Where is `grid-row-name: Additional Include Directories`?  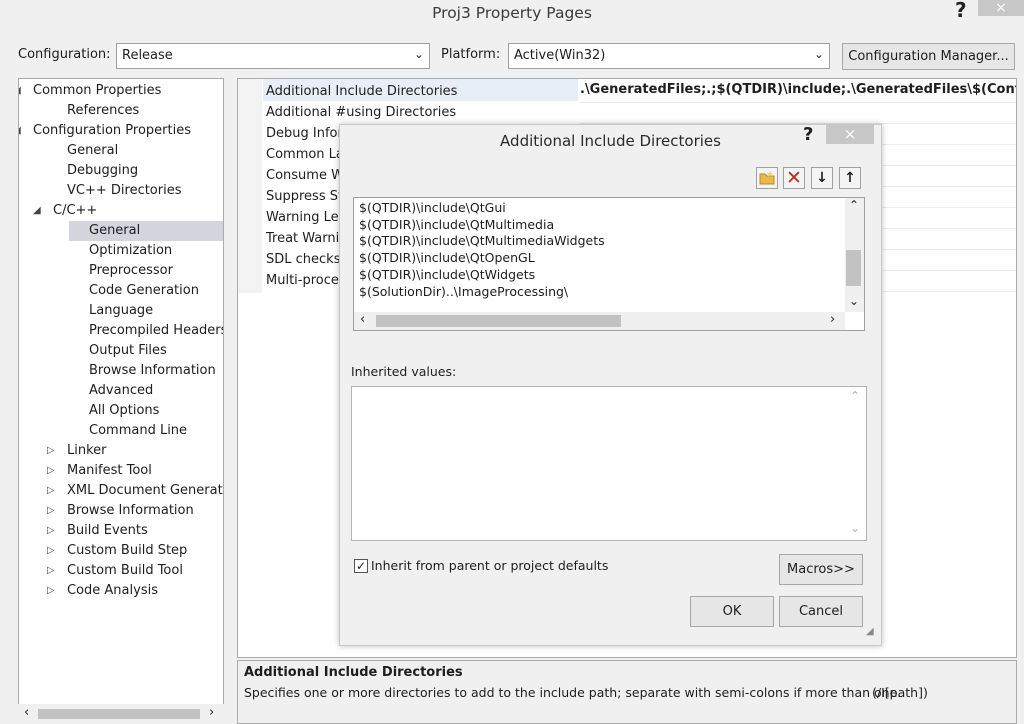 grid-row-name: Additional Include Directories is located at coordinates (421, 91).